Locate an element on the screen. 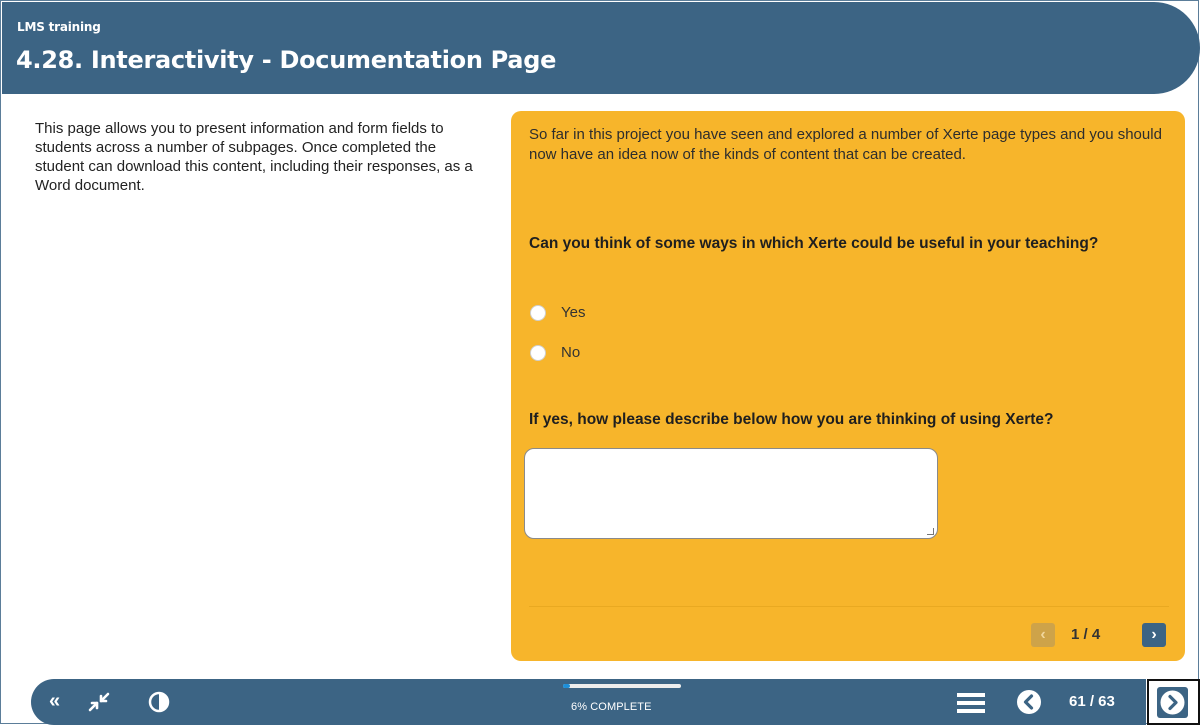 The width and height of the screenshot is (1201, 726). course-title: LMS training is located at coordinates (59, 27).